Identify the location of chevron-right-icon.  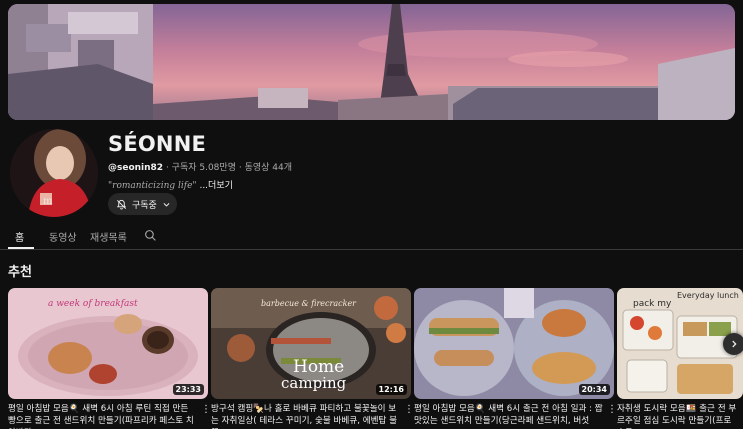
(734, 344).